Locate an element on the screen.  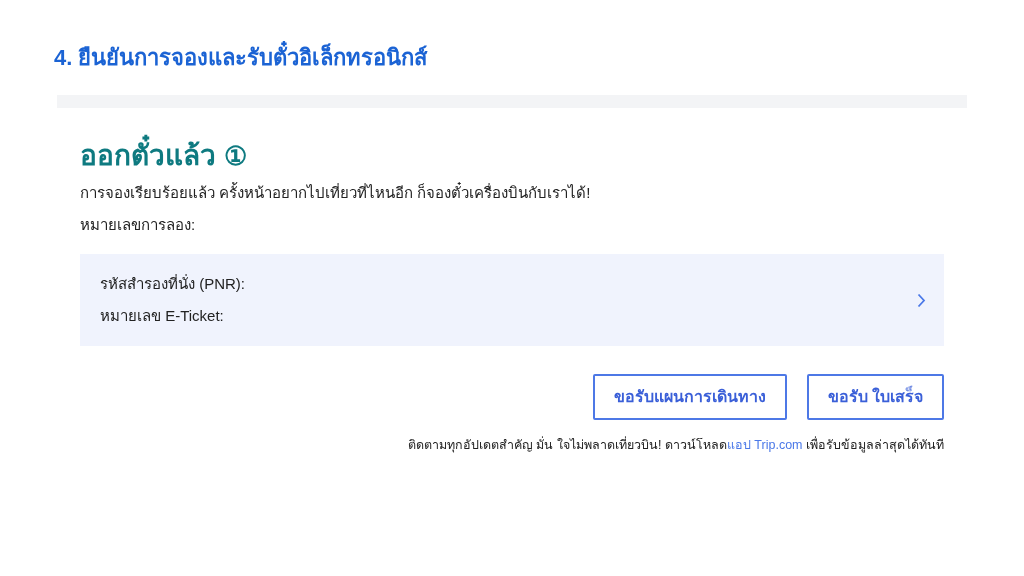
message-text: การจองเรียบร้อยแล้ว ครั้งหน้าอยากไปเที่ยวที่ไหนอีก ก็จองตั๋วเครื่องบินกับเราได้! is located at coordinates (336, 192).